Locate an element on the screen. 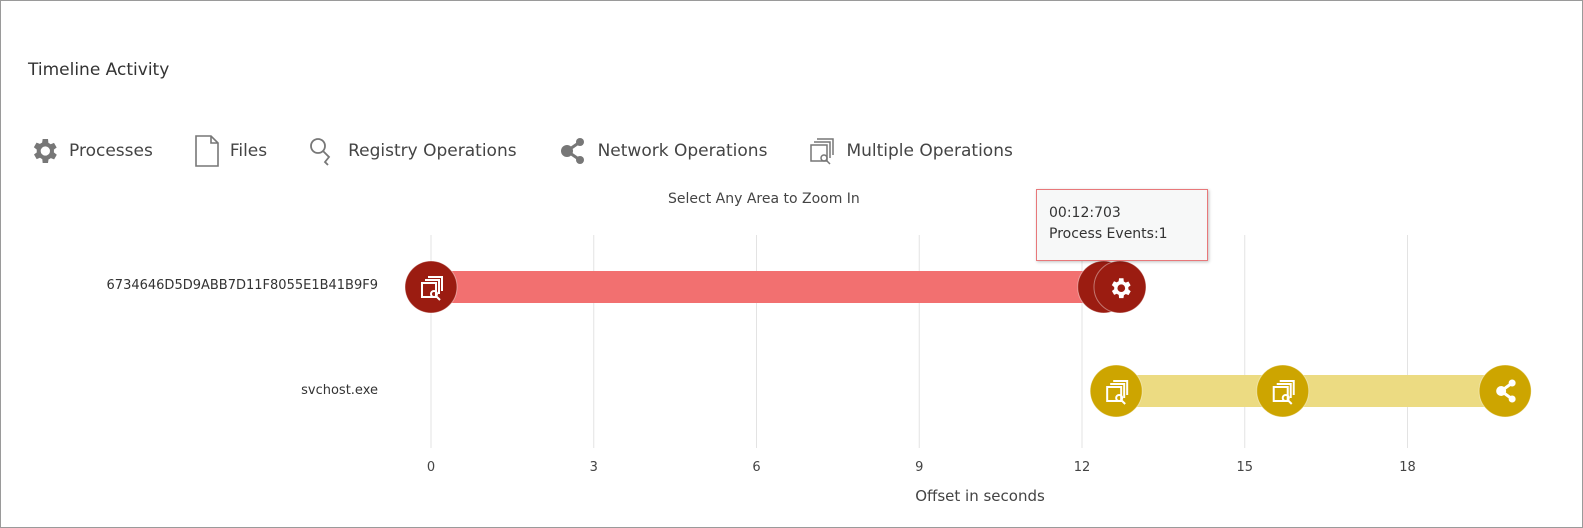 The height and width of the screenshot is (528, 1583). x-tick-label: 3 is located at coordinates (594, 467).